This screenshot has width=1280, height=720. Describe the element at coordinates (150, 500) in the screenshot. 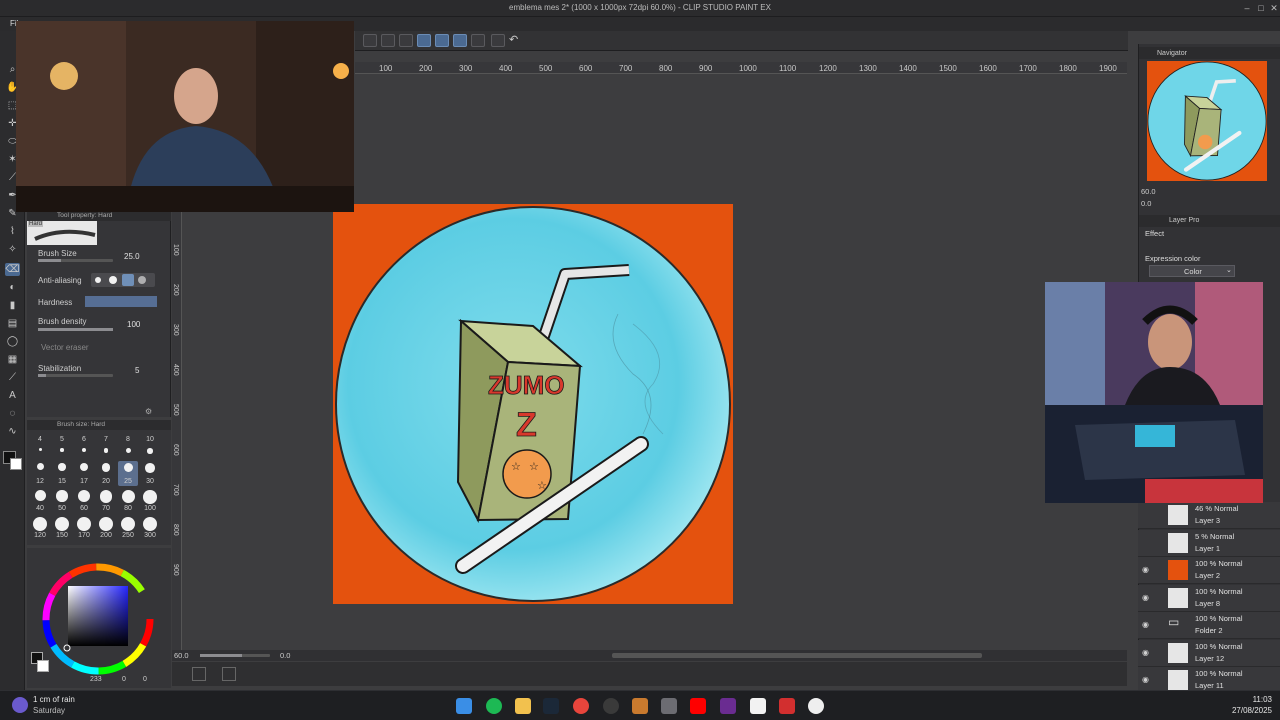

I see `brush-size-option: 100` at that location.